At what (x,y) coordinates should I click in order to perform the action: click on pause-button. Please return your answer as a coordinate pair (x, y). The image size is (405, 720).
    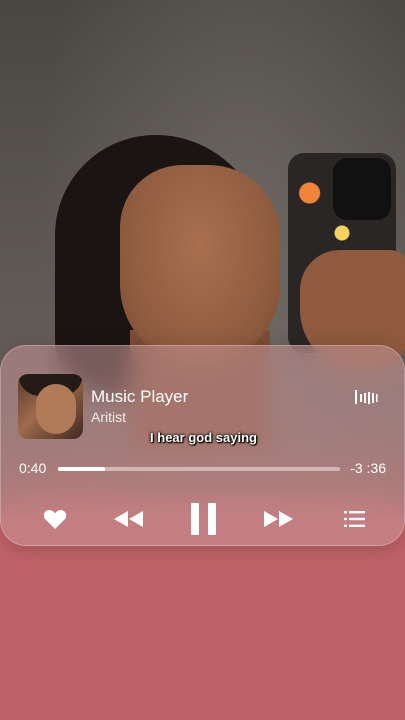
    Looking at the image, I should click on (204, 519).